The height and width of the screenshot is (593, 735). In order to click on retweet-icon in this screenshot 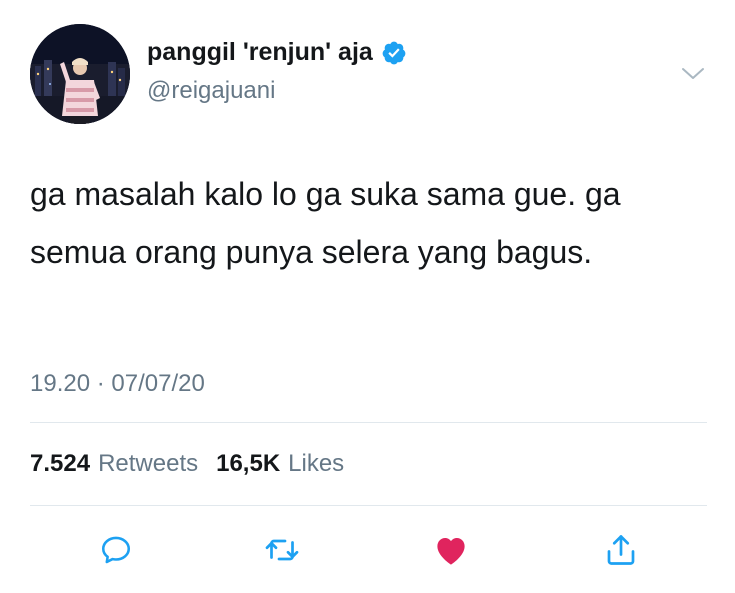, I will do `click(282, 550)`.